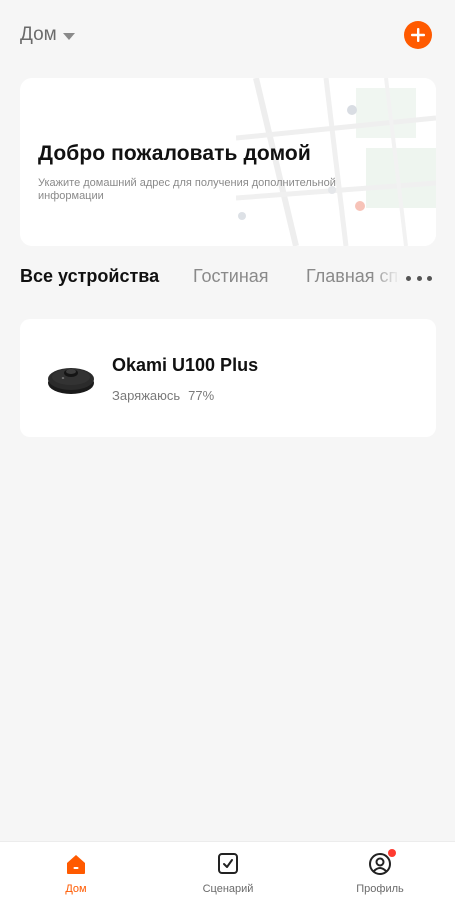 Image resolution: width=455 pixels, height=900 pixels. What do you see at coordinates (228, 378) in the screenshot?
I see `device-card: Okami U100 Plus Заряжаюсь 77%` at bounding box center [228, 378].